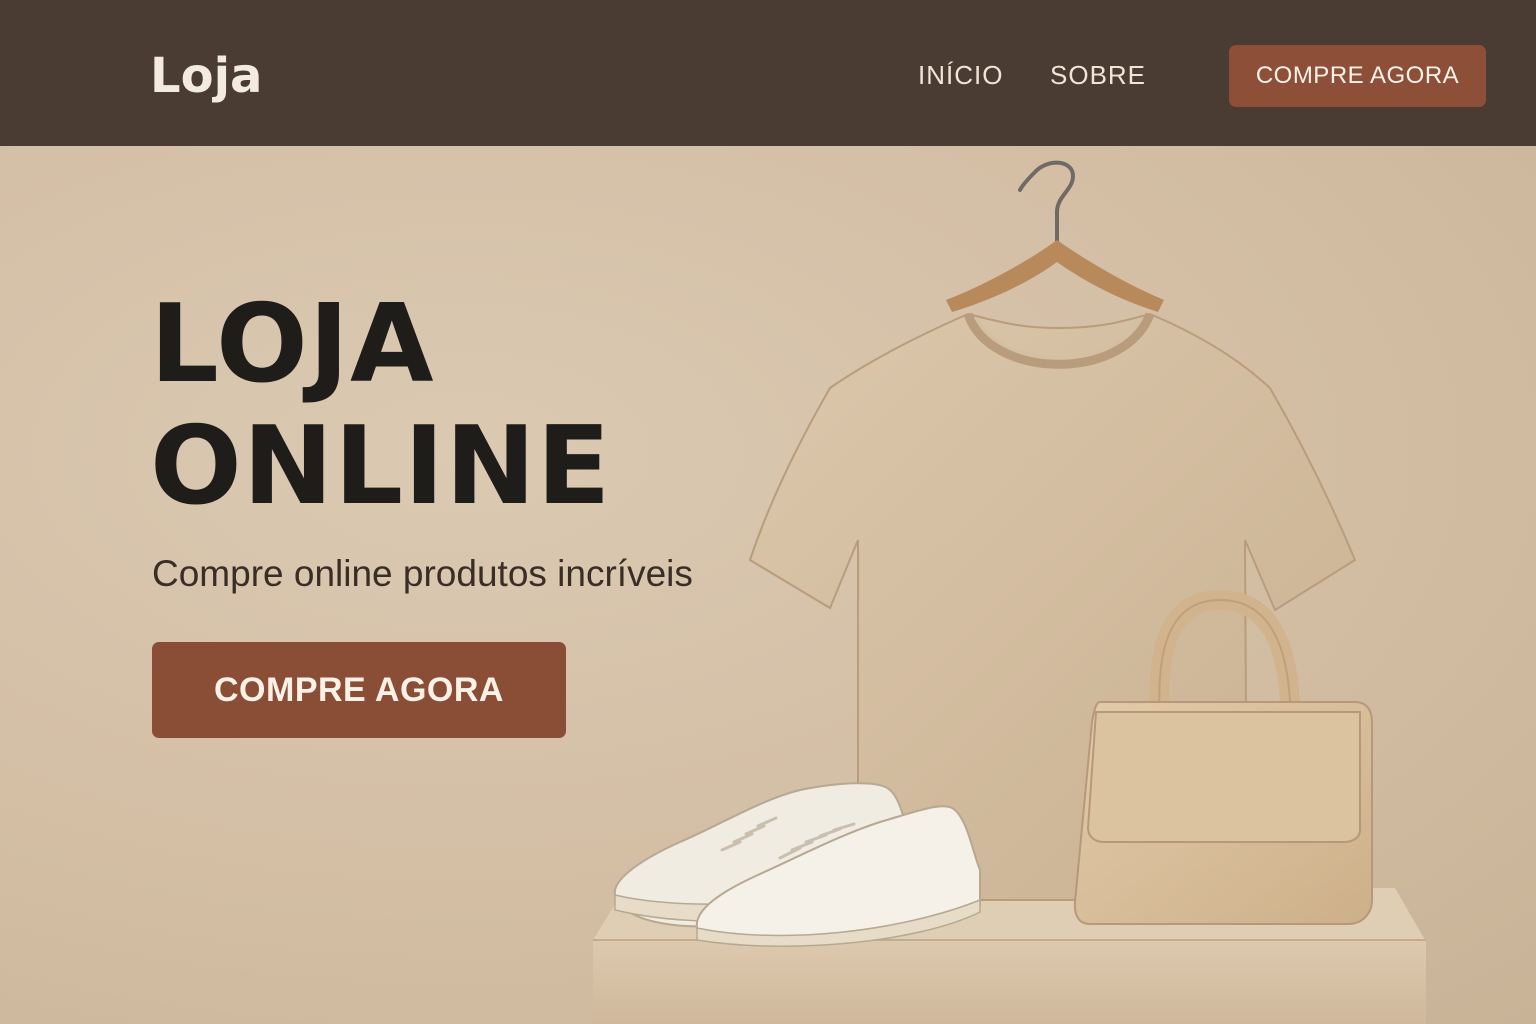 The width and height of the screenshot is (1536, 1024). Describe the element at coordinates (1098, 75) in the screenshot. I see `nav-link-sobre: SOBRE` at that location.